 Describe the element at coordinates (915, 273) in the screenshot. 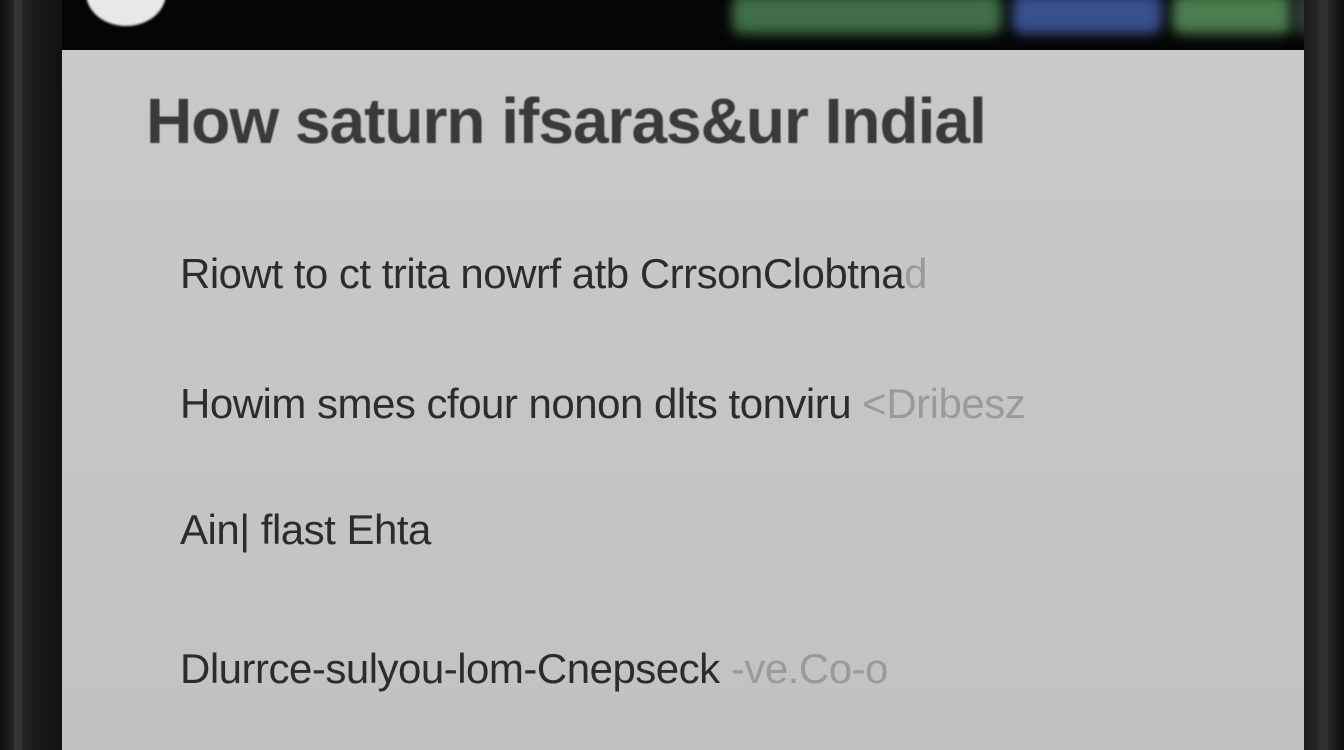

I see `list-item-faded-text: d` at that location.